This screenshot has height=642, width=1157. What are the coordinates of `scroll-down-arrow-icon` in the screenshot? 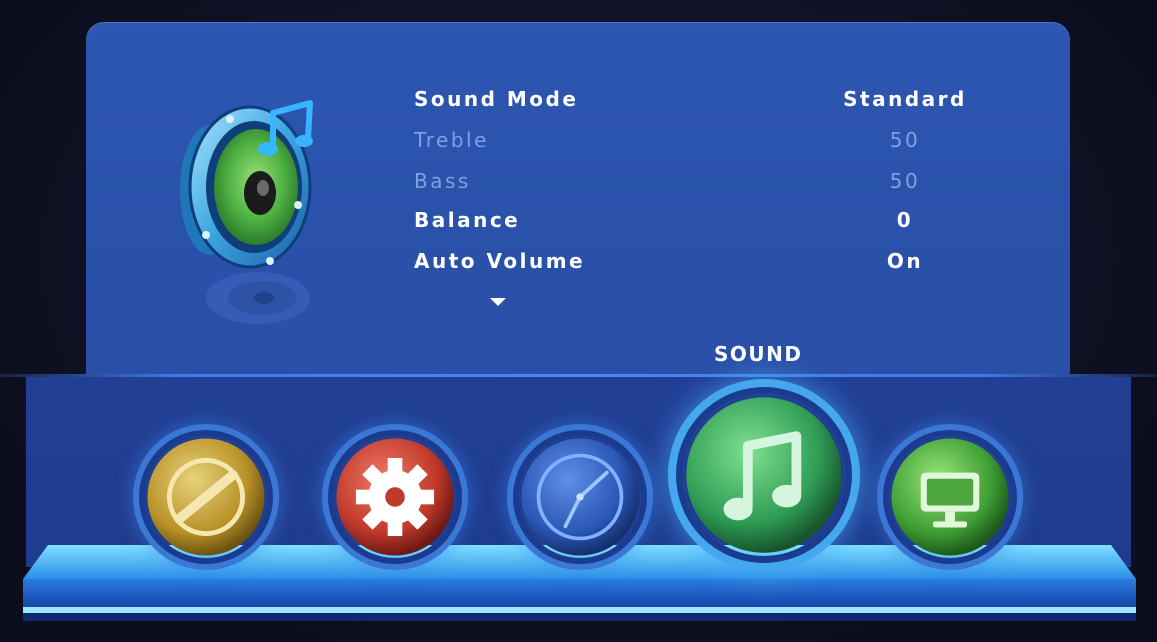 It's located at (498, 302).